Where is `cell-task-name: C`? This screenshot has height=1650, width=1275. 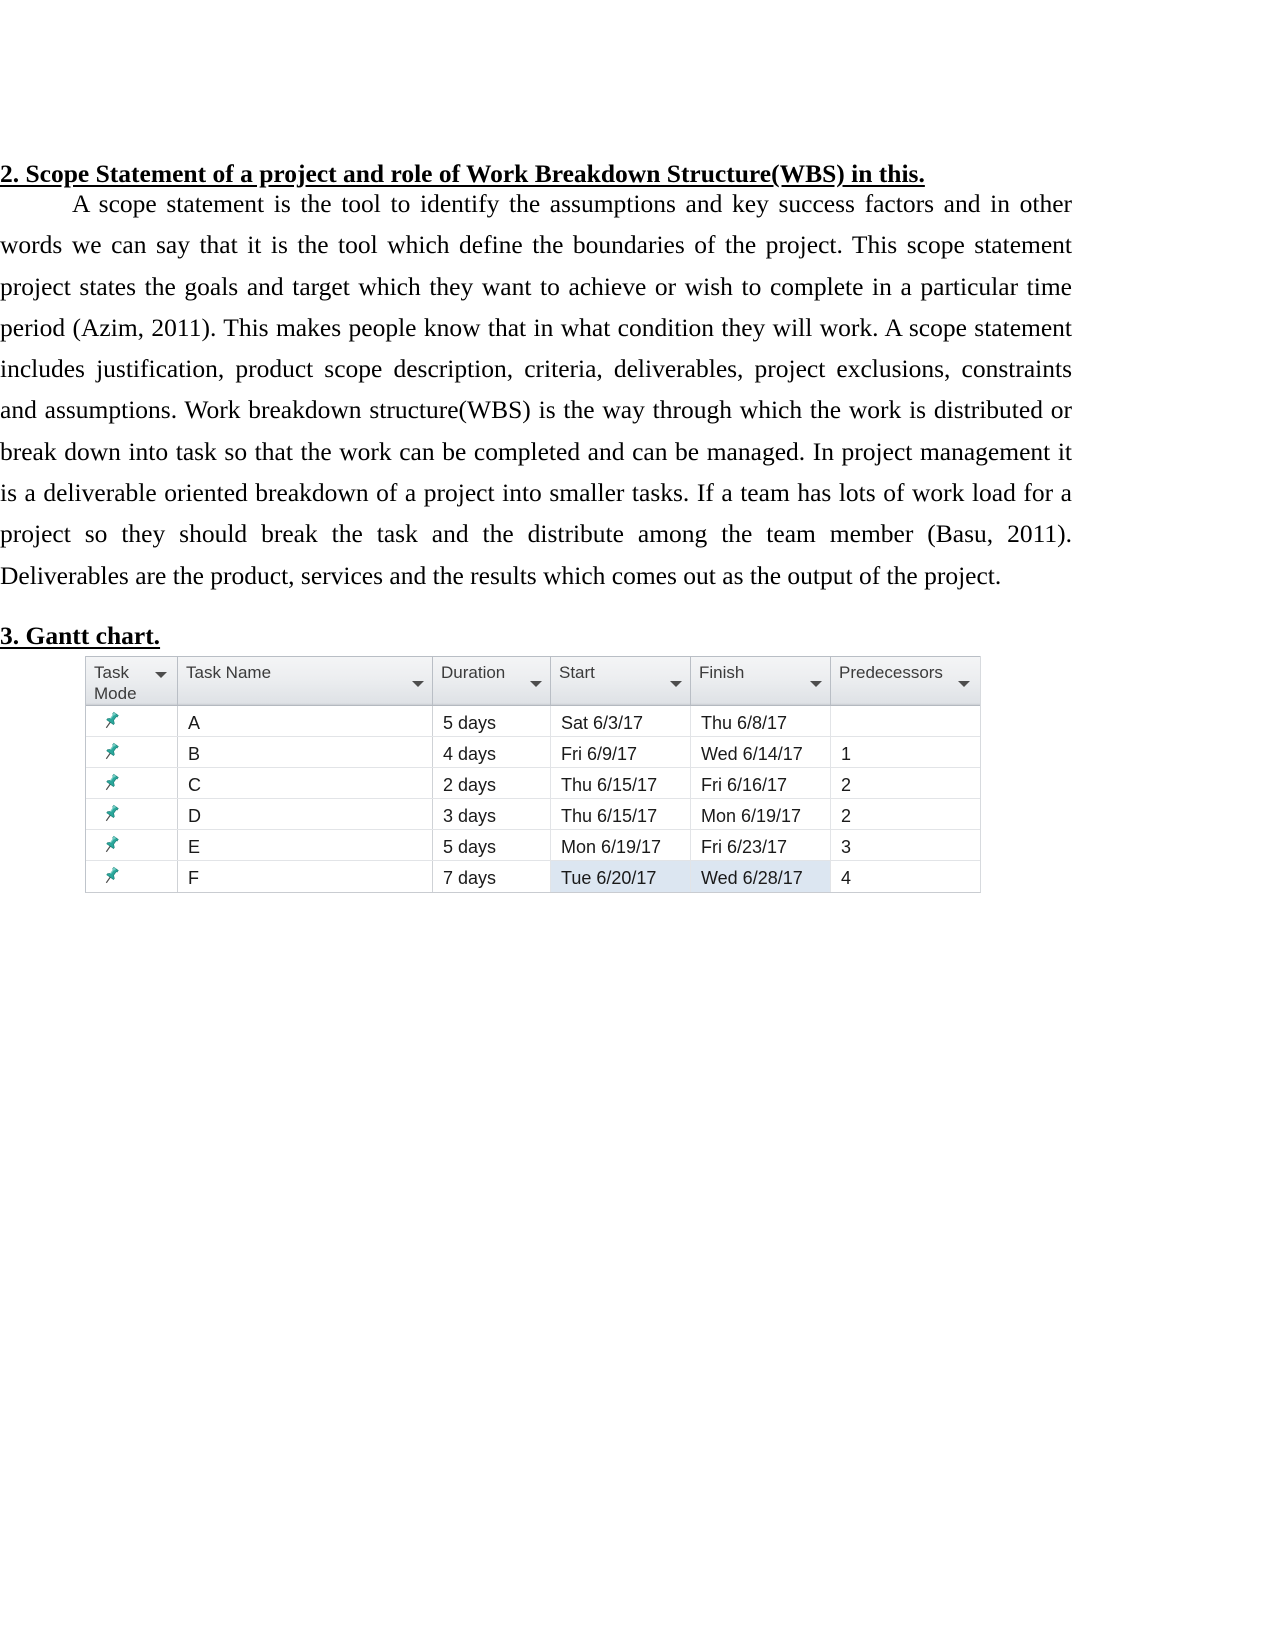 cell-task-name: C is located at coordinates (305, 783).